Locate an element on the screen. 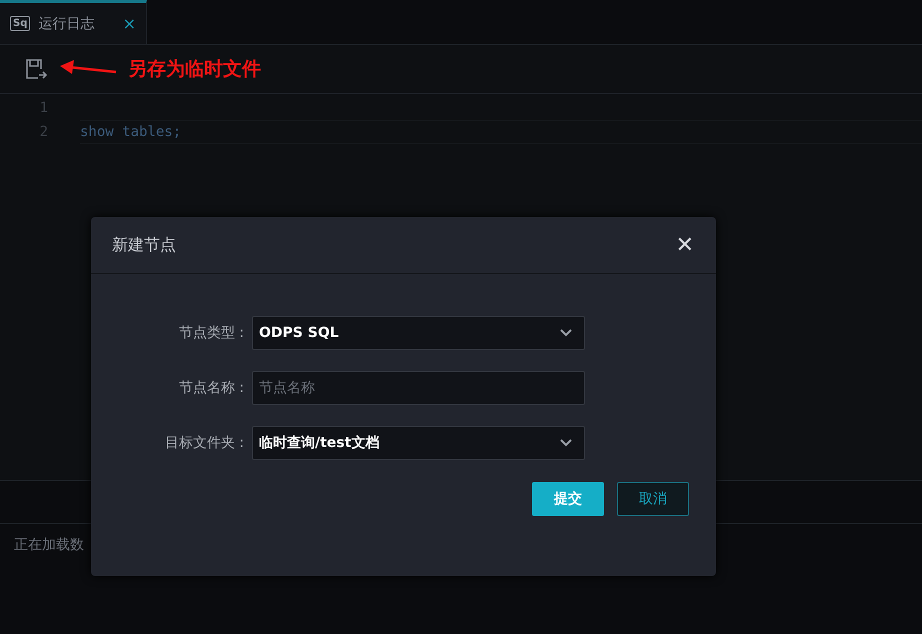 The width and height of the screenshot is (922, 634). log-text: 正在加载数 is located at coordinates (49, 545).